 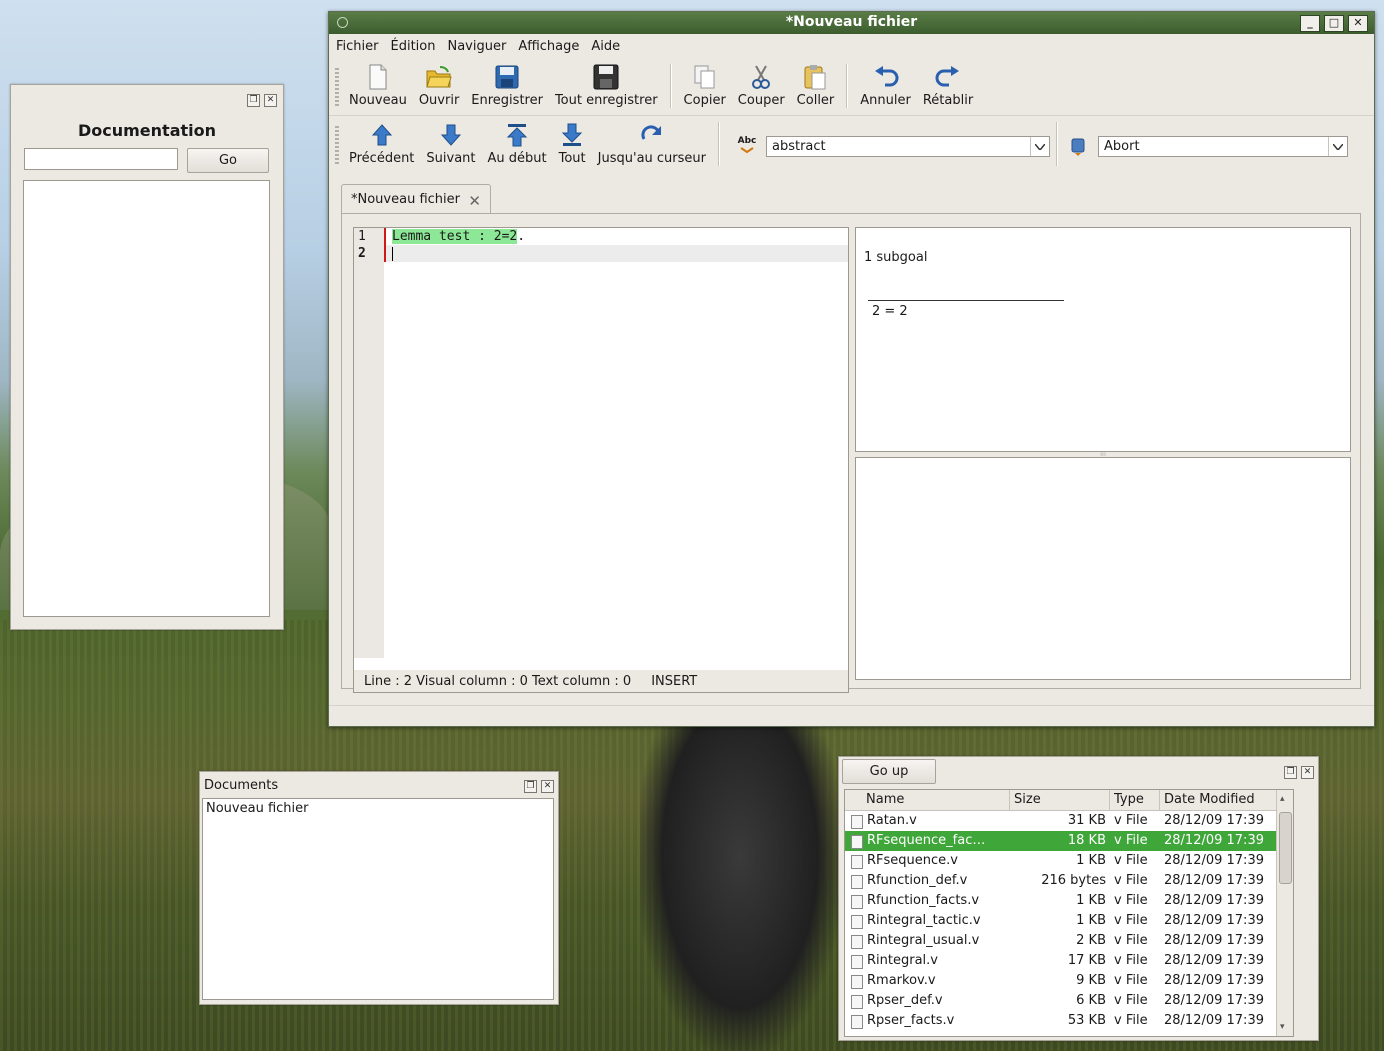 What do you see at coordinates (1282, 799) in the screenshot?
I see `scroll-up-icon: ▴` at bounding box center [1282, 799].